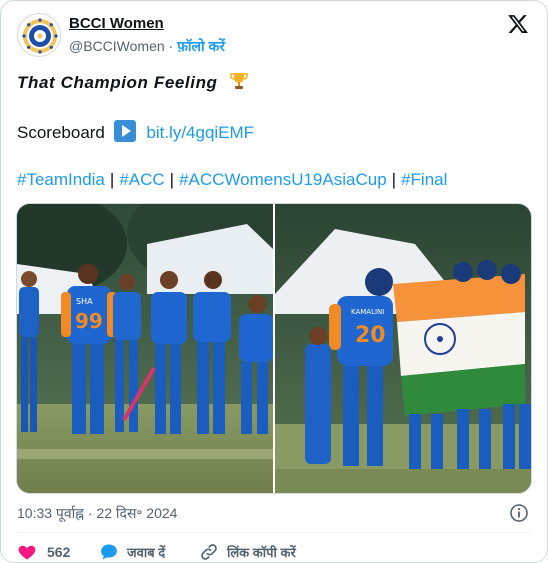 The height and width of the screenshot is (563, 548). Describe the element at coordinates (137, 513) in the screenshot. I see `post-date: 22 दिस॰ 2024` at that location.